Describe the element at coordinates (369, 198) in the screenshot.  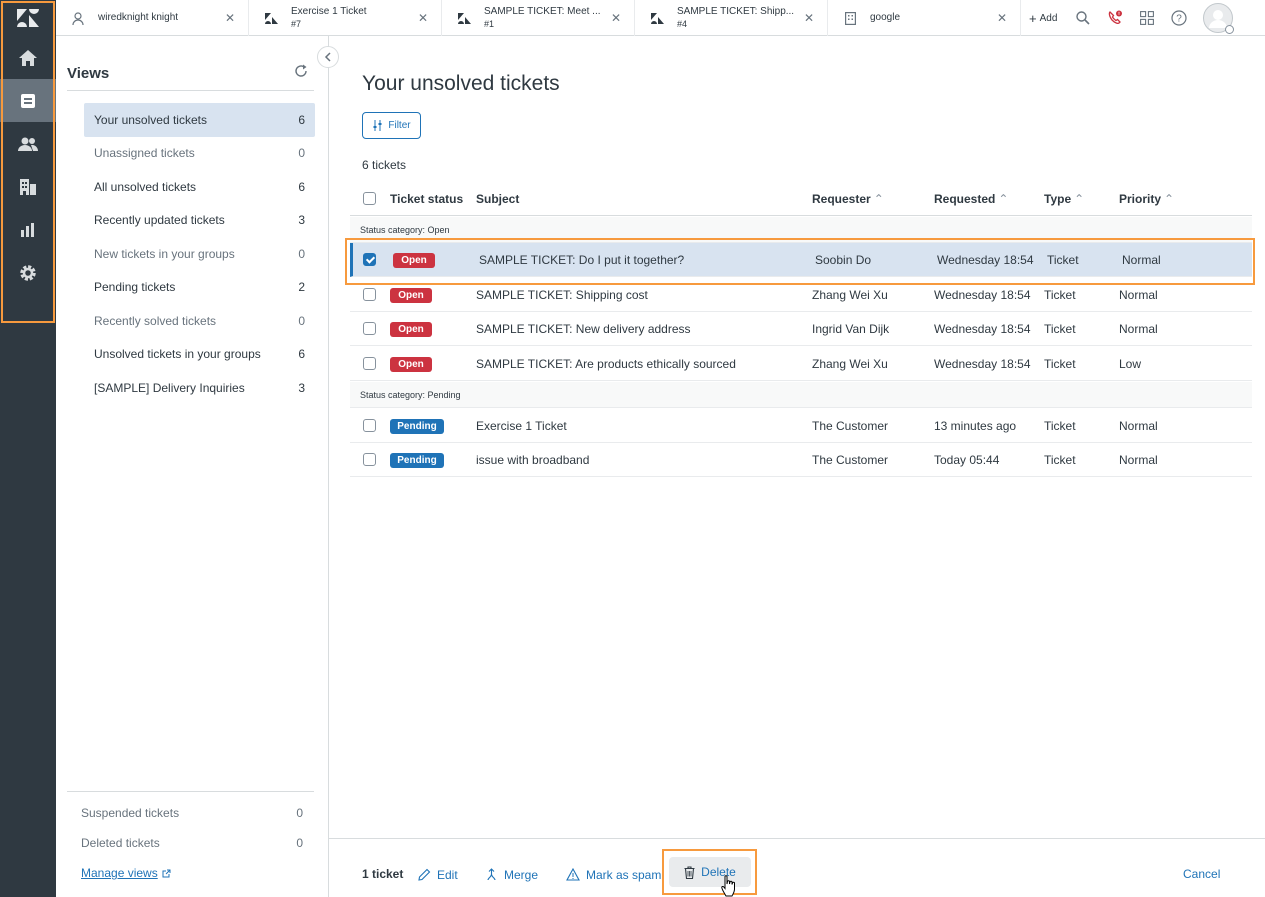
I see `select-all-checkbox` at that location.